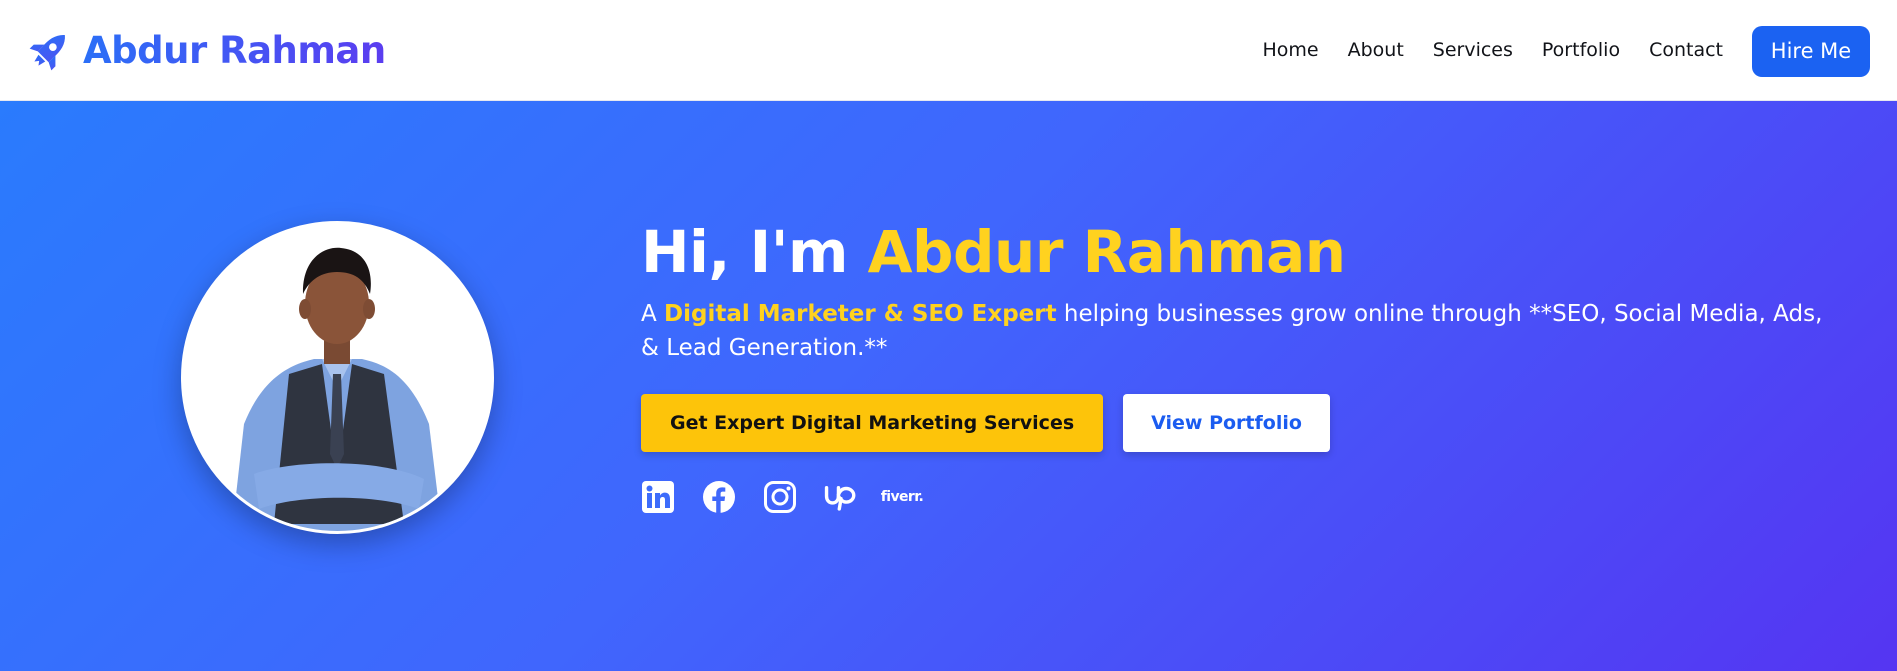  Describe the element at coordinates (1376, 50) in the screenshot. I see `nav-link-about: About` at that location.